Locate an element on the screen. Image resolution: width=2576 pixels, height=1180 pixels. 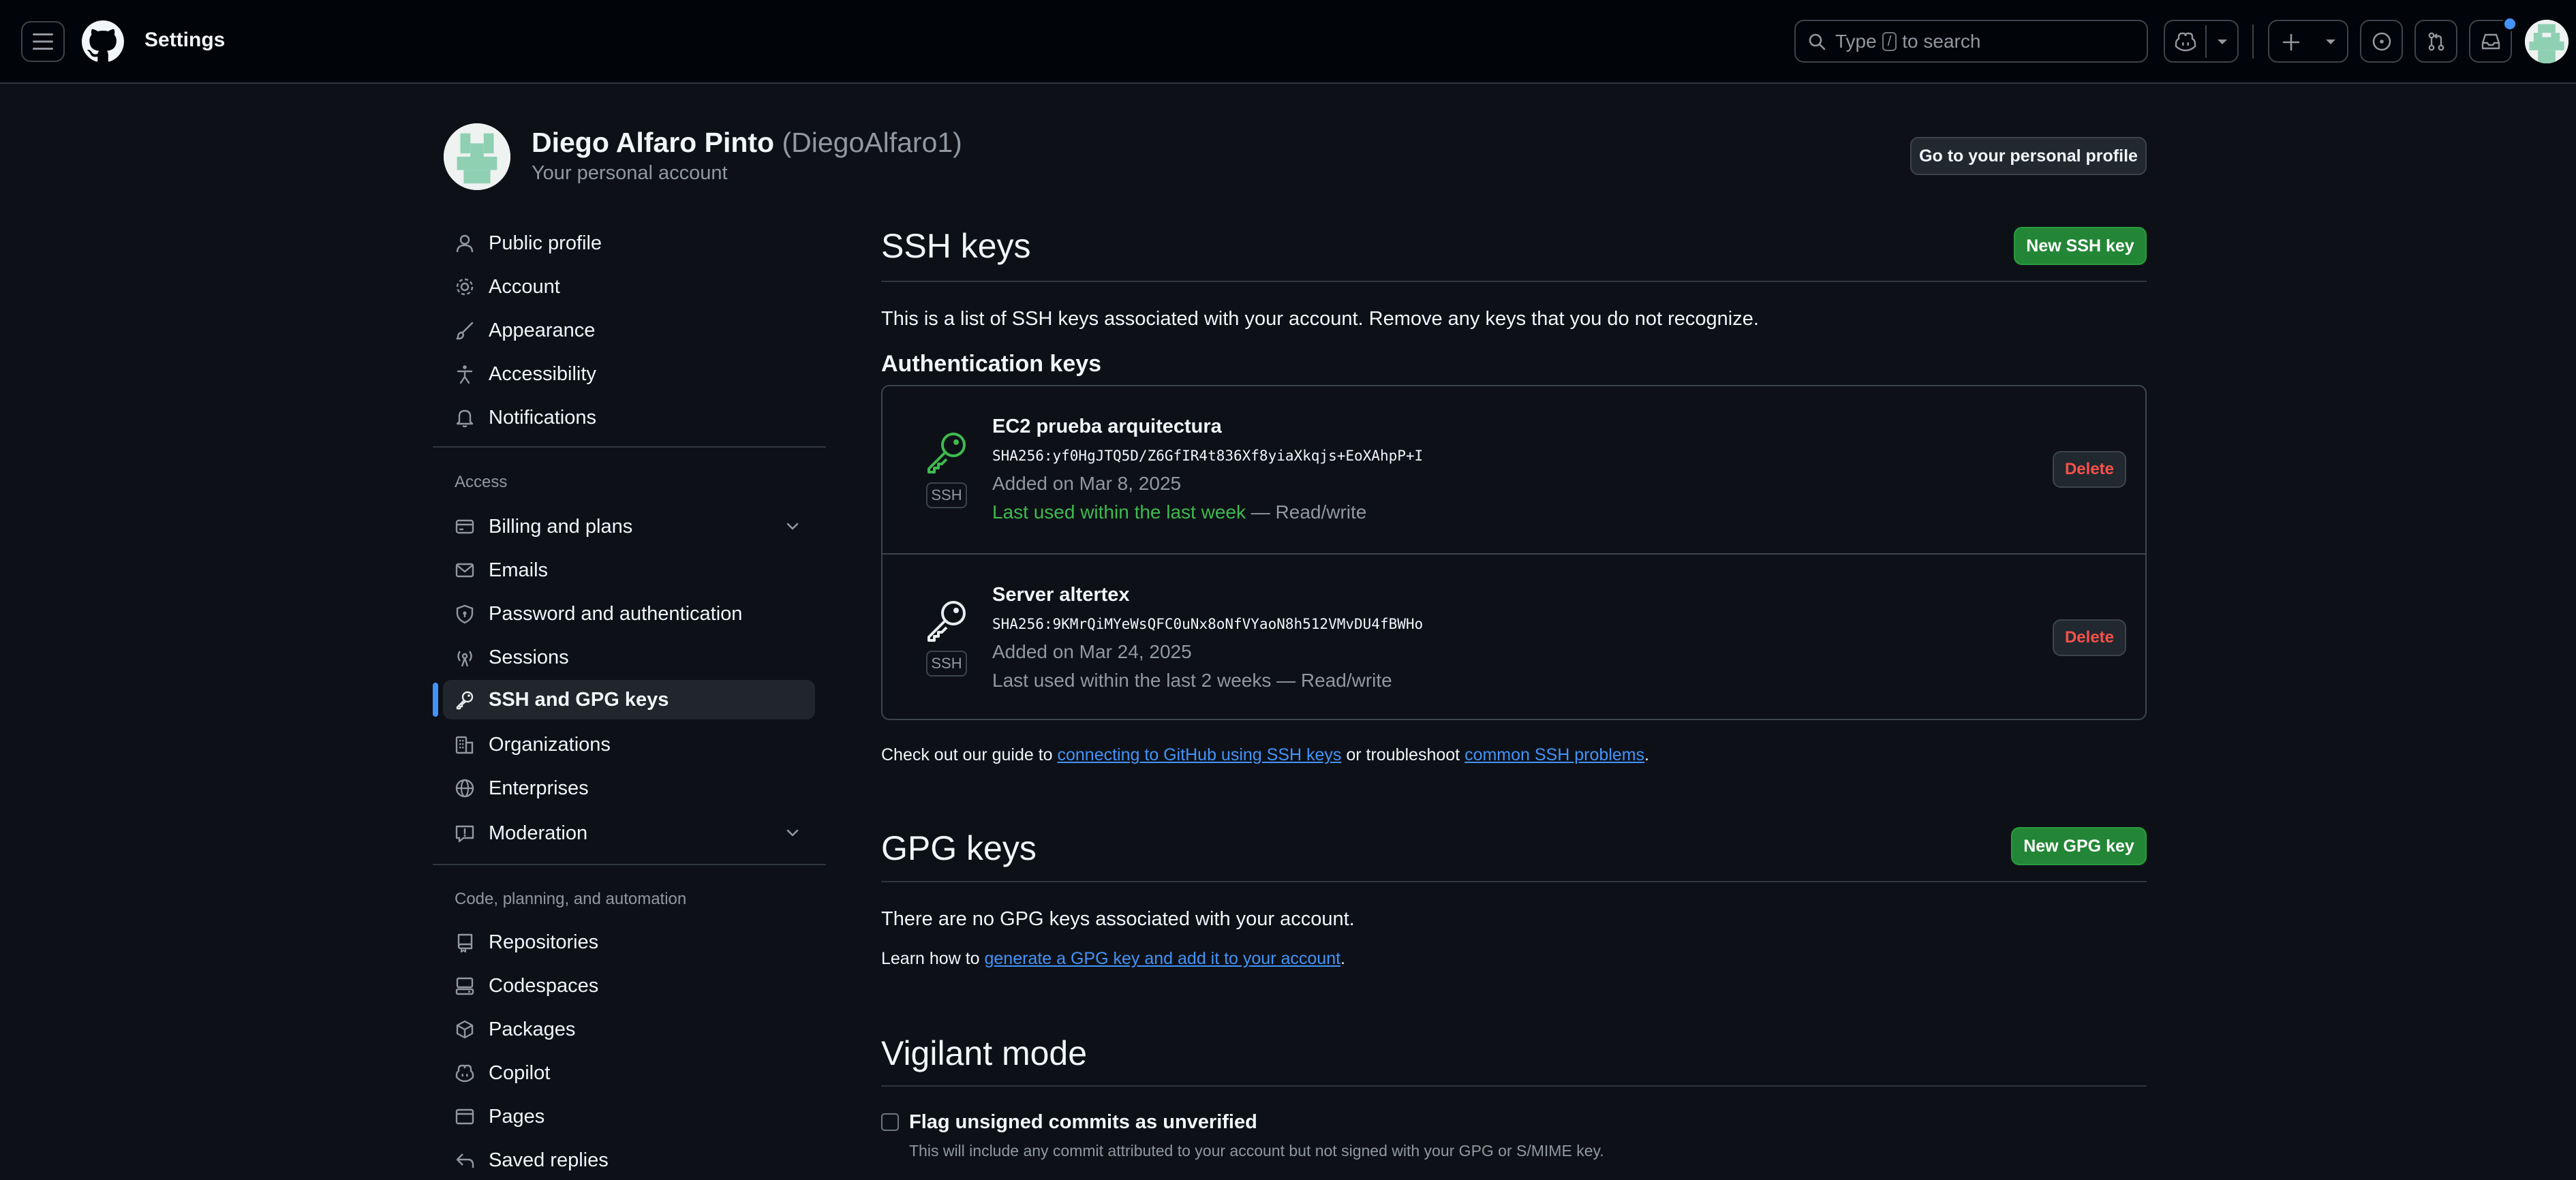
sidebar-item-pages: Pages is located at coordinates (629, 1116).